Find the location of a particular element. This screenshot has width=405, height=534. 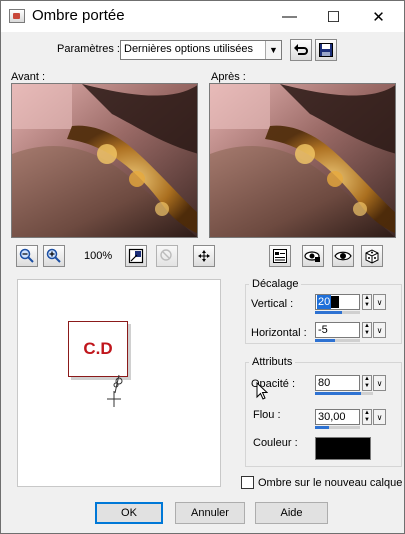

randomize-button is located at coordinates (372, 256).